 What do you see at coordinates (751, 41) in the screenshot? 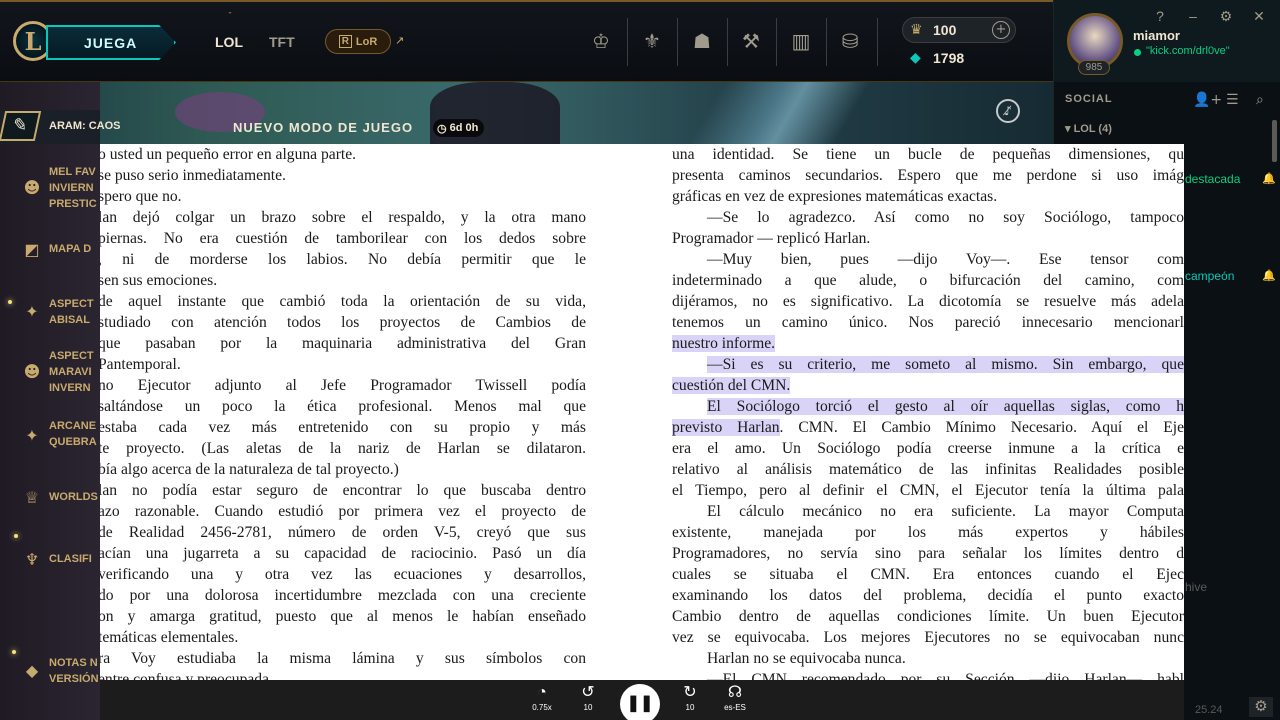
I see `crafting-icon: ⚒` at bounding box center [751, 41].